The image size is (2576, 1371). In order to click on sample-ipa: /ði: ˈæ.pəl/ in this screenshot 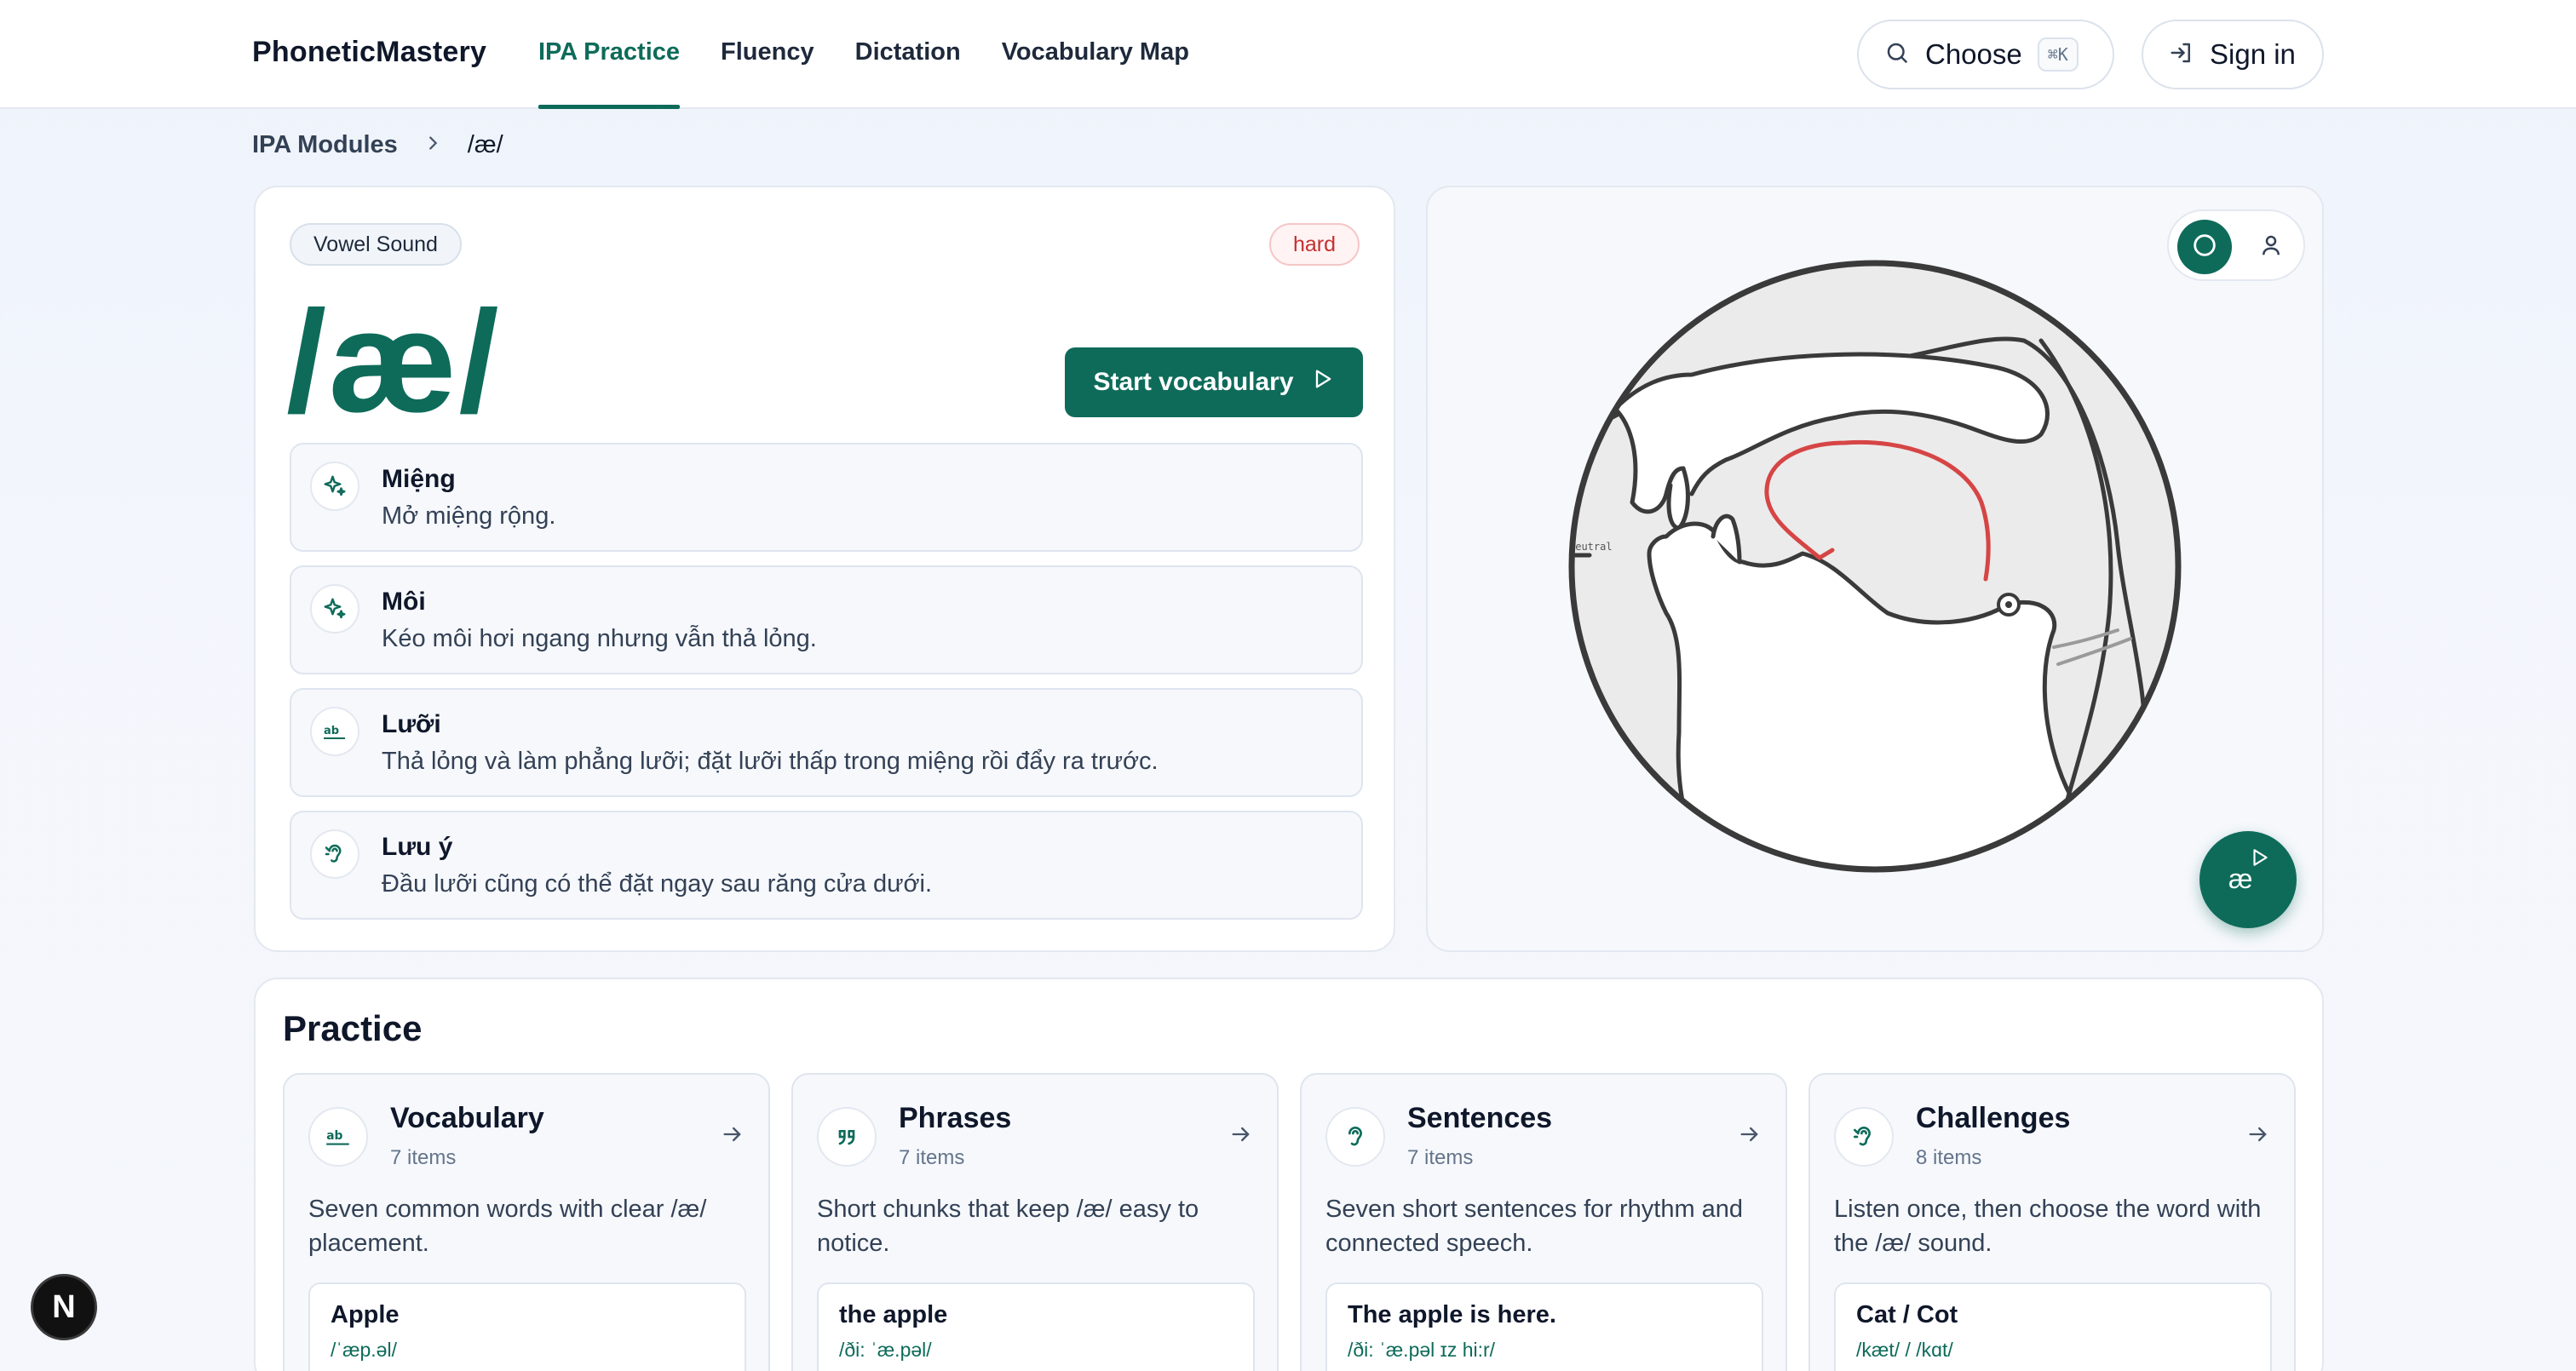, I will do `click(885, 1350)`.